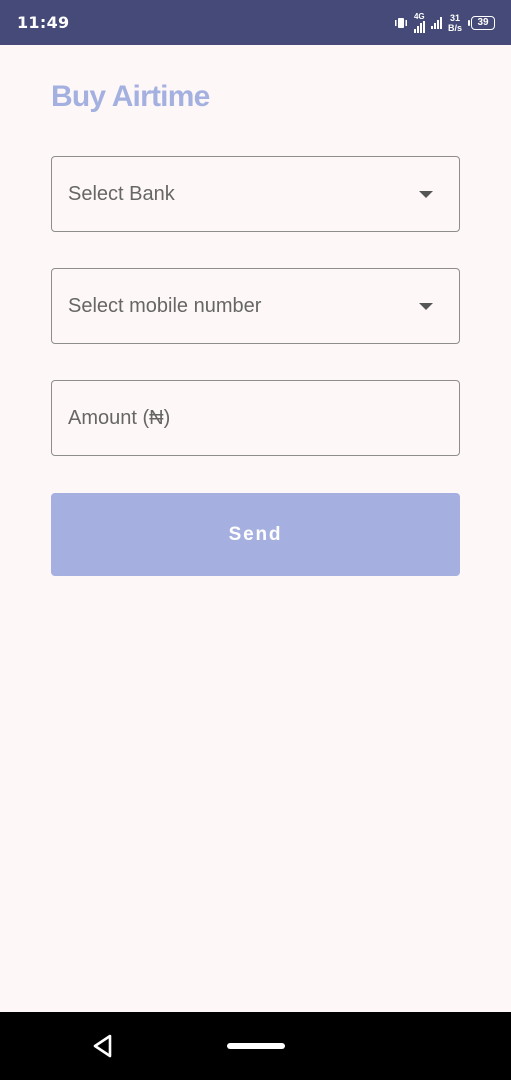 This screenshot has height=1080, width=511. What do you see at coordinates (121, 193) in the screenshot?
I see `select-bank-label: Select Bank` at bounding box center [121, 193].